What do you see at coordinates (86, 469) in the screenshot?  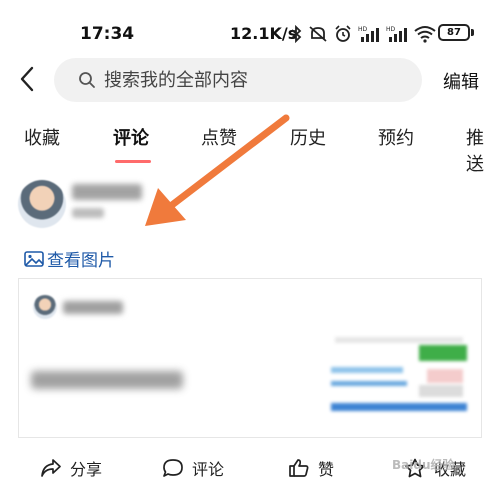 I see `share-label: 分享` at bounding box center [86, 469].